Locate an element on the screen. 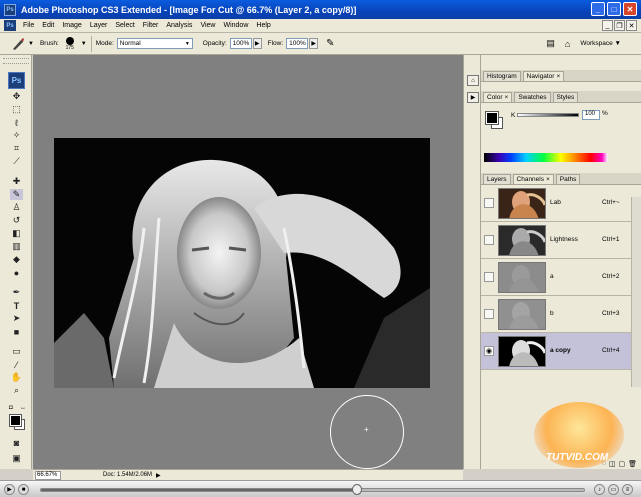 This screenshot has width=641, height=497. save-selection-icon: ◫ is located at coordinates (612, 464).